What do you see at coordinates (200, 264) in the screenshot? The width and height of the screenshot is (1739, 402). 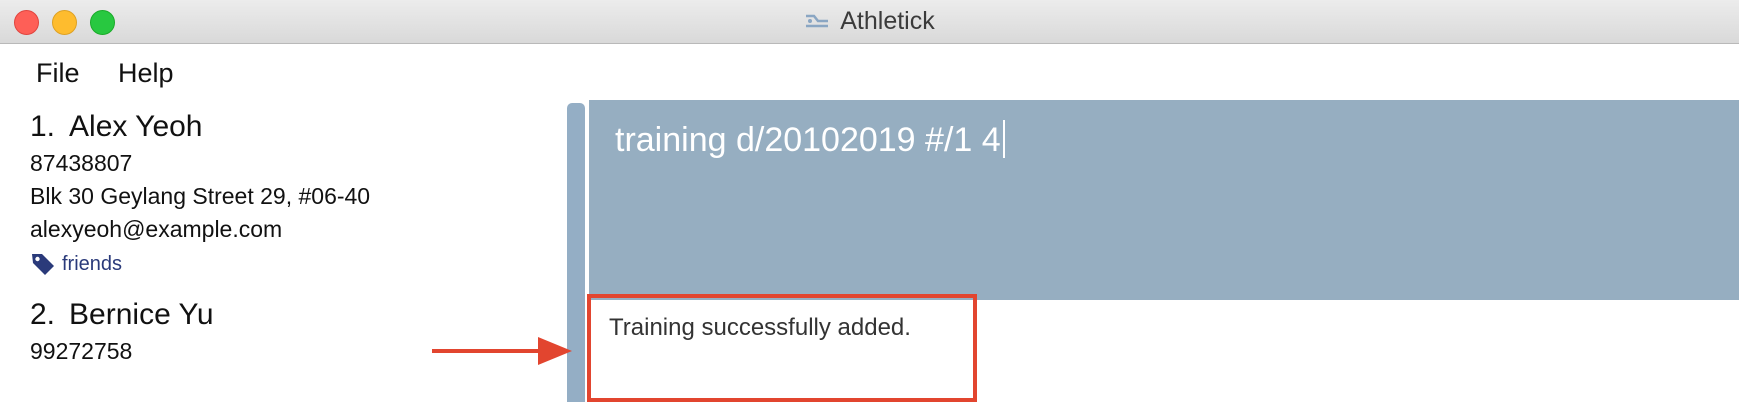 I see `person-tag: friends` at bounding box center [200, 264].